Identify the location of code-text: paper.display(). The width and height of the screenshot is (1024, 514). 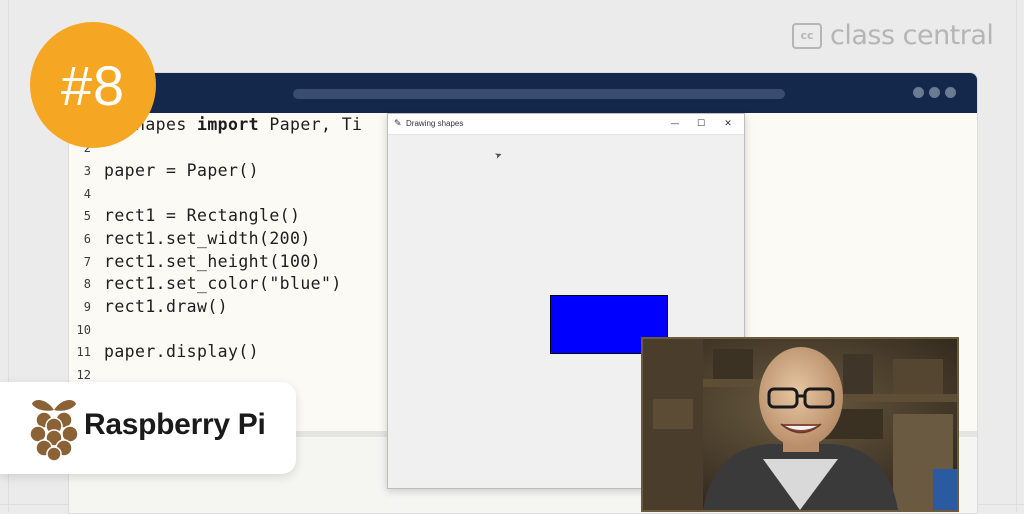
(182, 351).